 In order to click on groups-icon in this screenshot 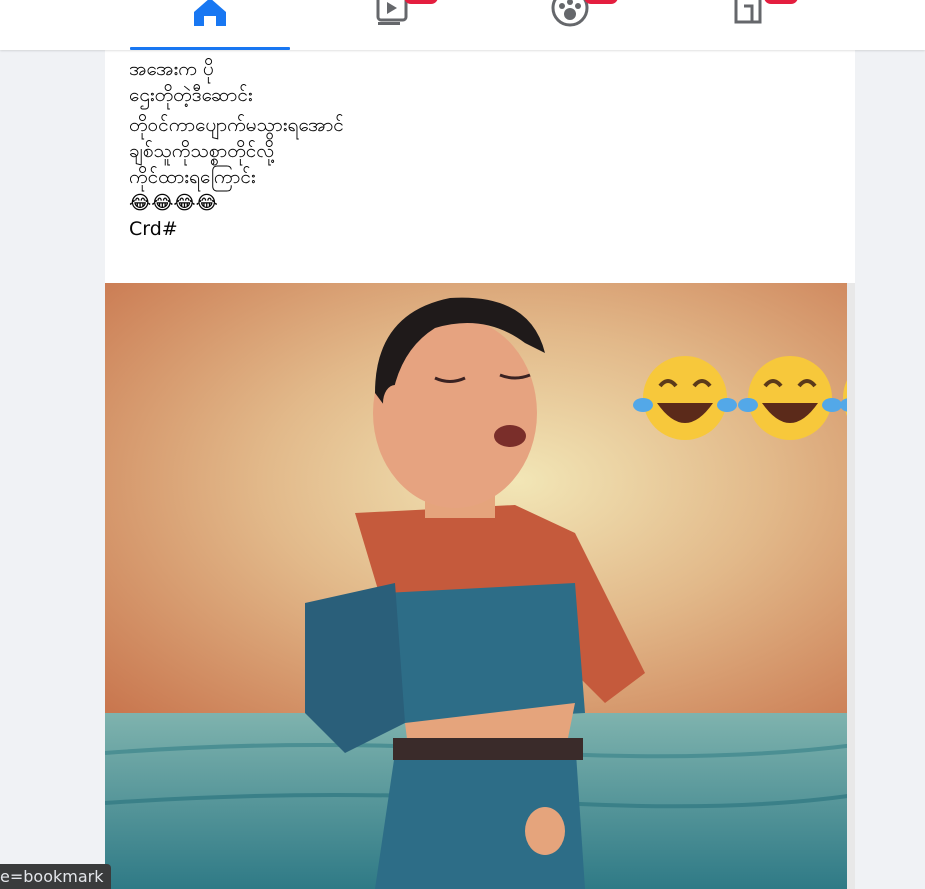, I will do `click(570, 16)`.